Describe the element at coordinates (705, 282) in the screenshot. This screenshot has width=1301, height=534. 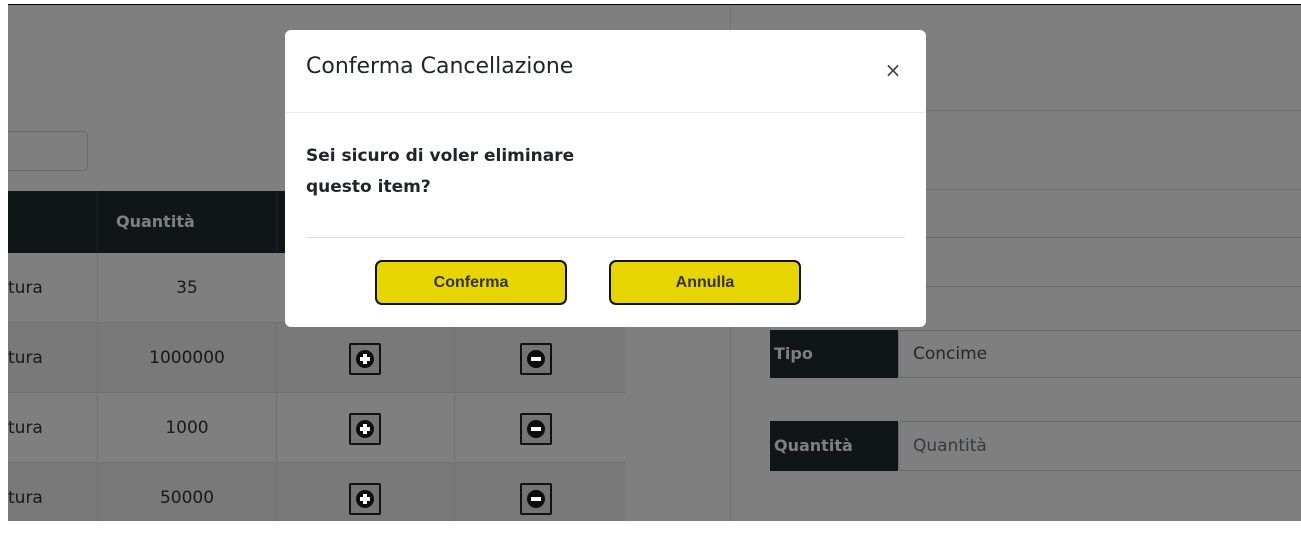
I see `cancel-button: Annulla` at that location.